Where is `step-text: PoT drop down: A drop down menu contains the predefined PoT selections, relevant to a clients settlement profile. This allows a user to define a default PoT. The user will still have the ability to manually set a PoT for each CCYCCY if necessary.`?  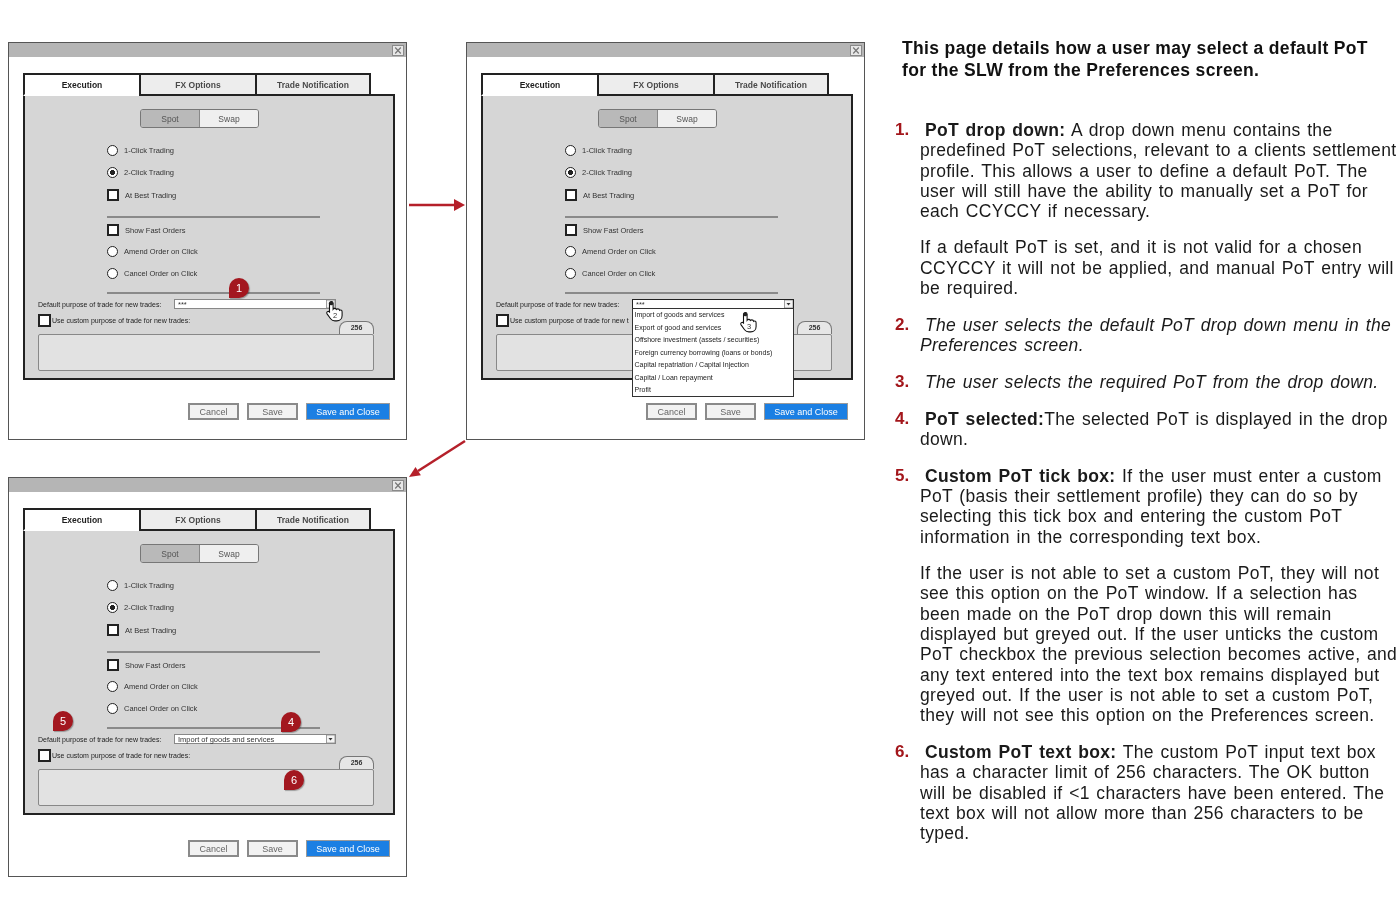
step-text: PoT drop down: A drop down menu contains the predefined PoT selections, relevant to a clients settlement profile. This allows a user to define a default PoT. The user will still have the ability to manually set a PoT for each CCYCCY if necessary. is located at coordinates (1159, 171).